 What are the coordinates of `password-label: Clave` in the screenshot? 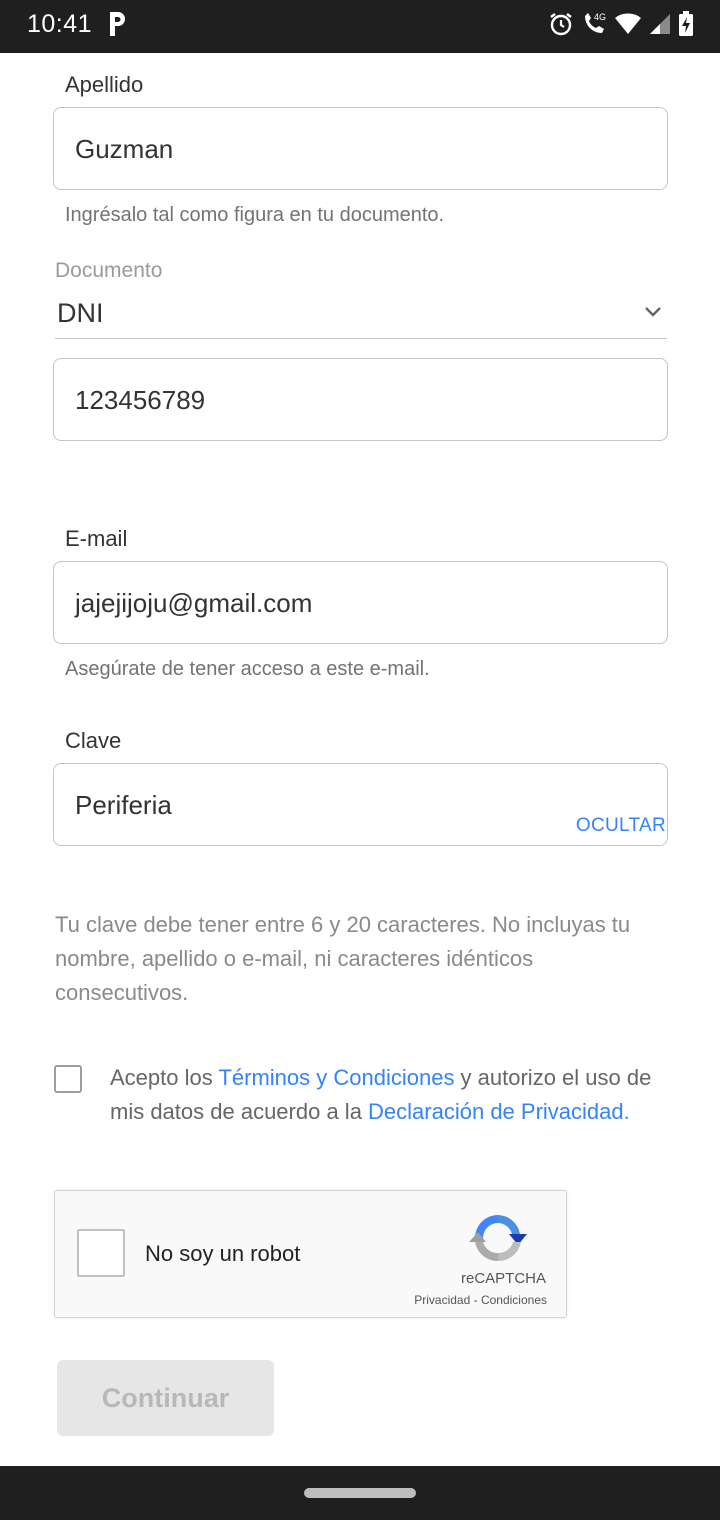 It's located at (93, 740).